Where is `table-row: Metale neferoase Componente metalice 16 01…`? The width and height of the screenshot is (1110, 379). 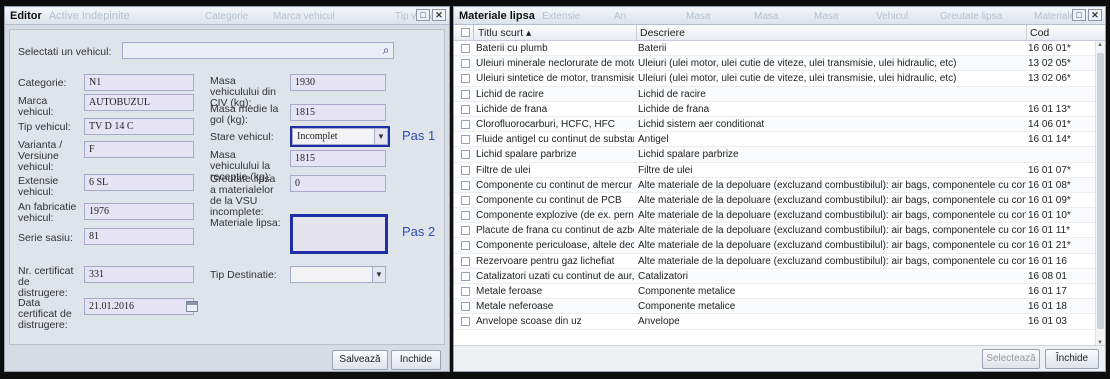
table-row: Metale neferoase Componente metalice 16 01… is located at coordinates (774, 307).